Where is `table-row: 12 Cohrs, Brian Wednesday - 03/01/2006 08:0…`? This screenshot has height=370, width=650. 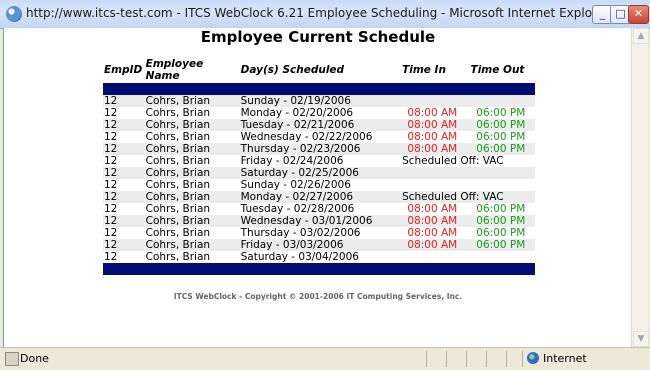
table-row: 12 Cohrs, Brian Wednesday - 03/01/2006 08:0… is located at coordinates (319, 221).